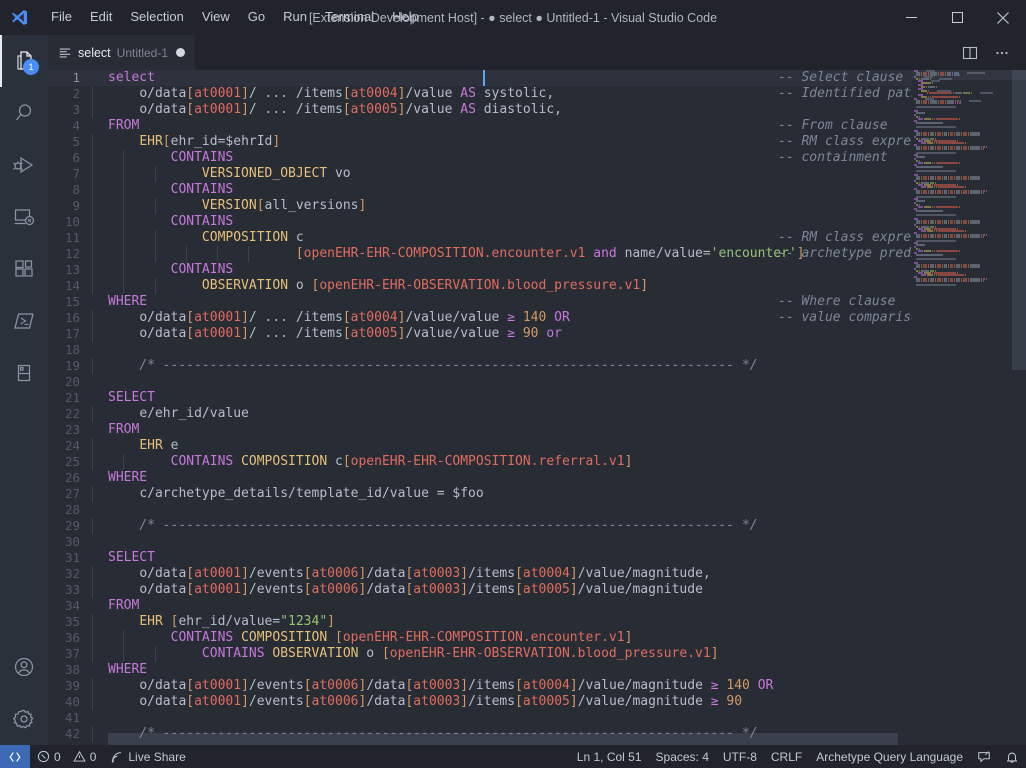 This screenshot has height=768, width=1026. What do you see at coordinates (256, 17) in the screenshot?
I see `menu-go: Go` at bounding box center [256, 17].